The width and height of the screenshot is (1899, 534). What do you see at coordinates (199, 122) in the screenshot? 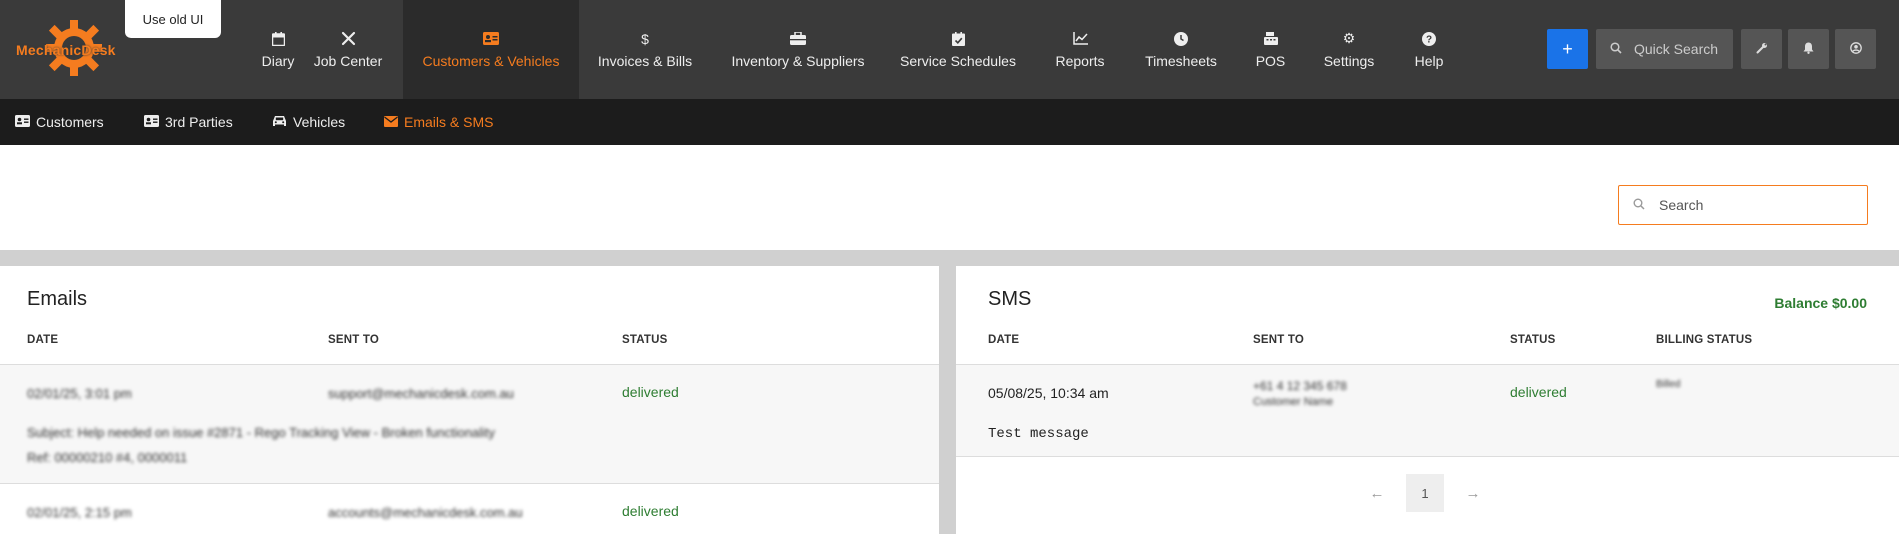
I see `subnav-label: 3rd Parties` at bounding box center [199, 122].